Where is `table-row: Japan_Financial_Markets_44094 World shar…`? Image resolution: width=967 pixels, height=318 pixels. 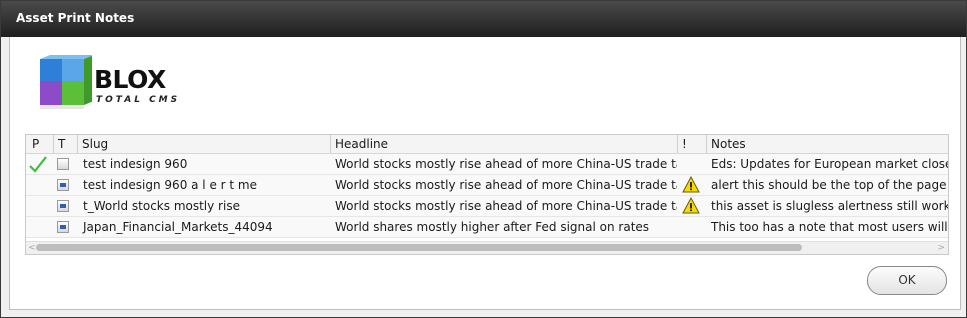 table-row: Japan_Financial_Markets_44094 World shar… is located at coordinates (487, 227).